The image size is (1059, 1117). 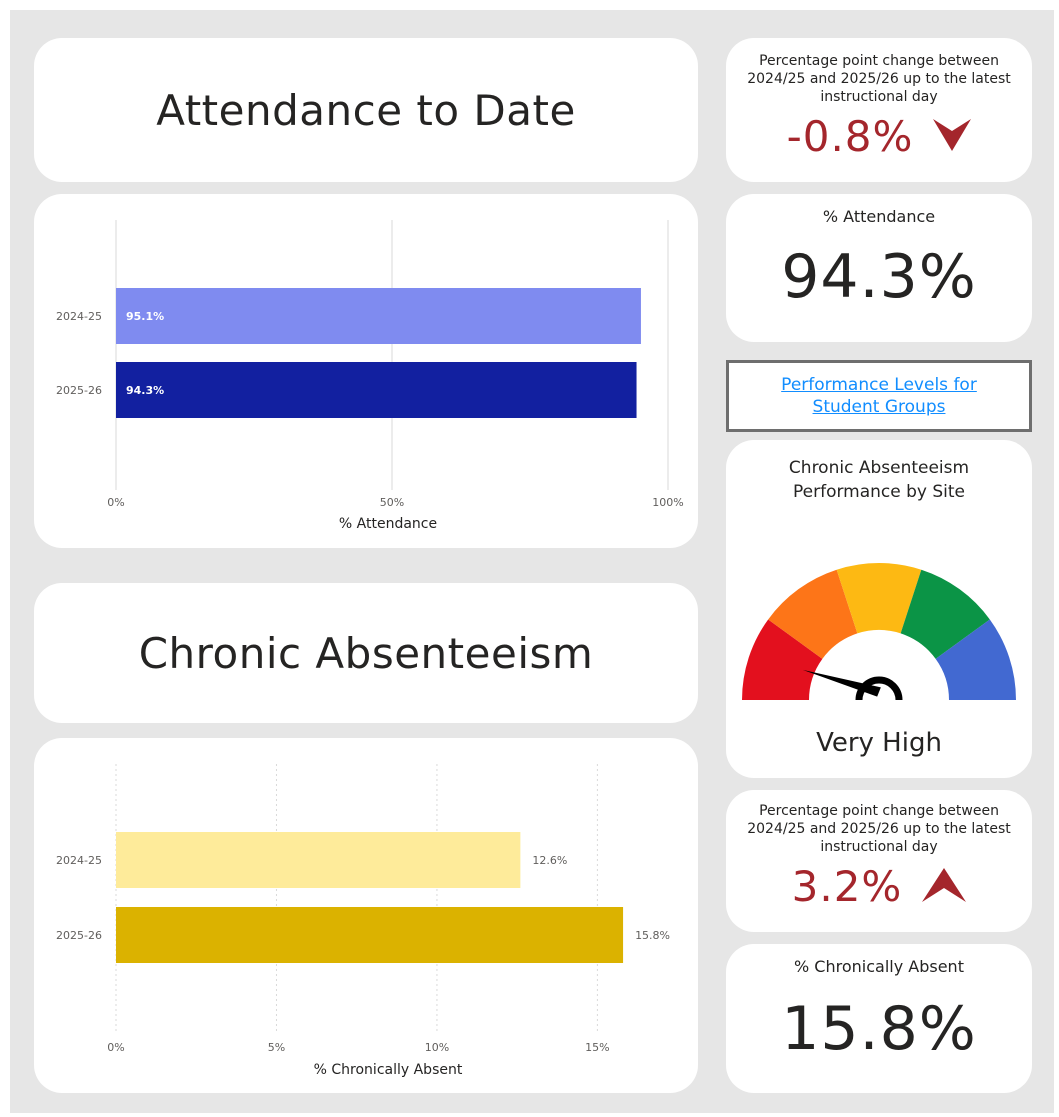 I want to click on attendance-title: Attendance to Date, so click(x=366, y=110).